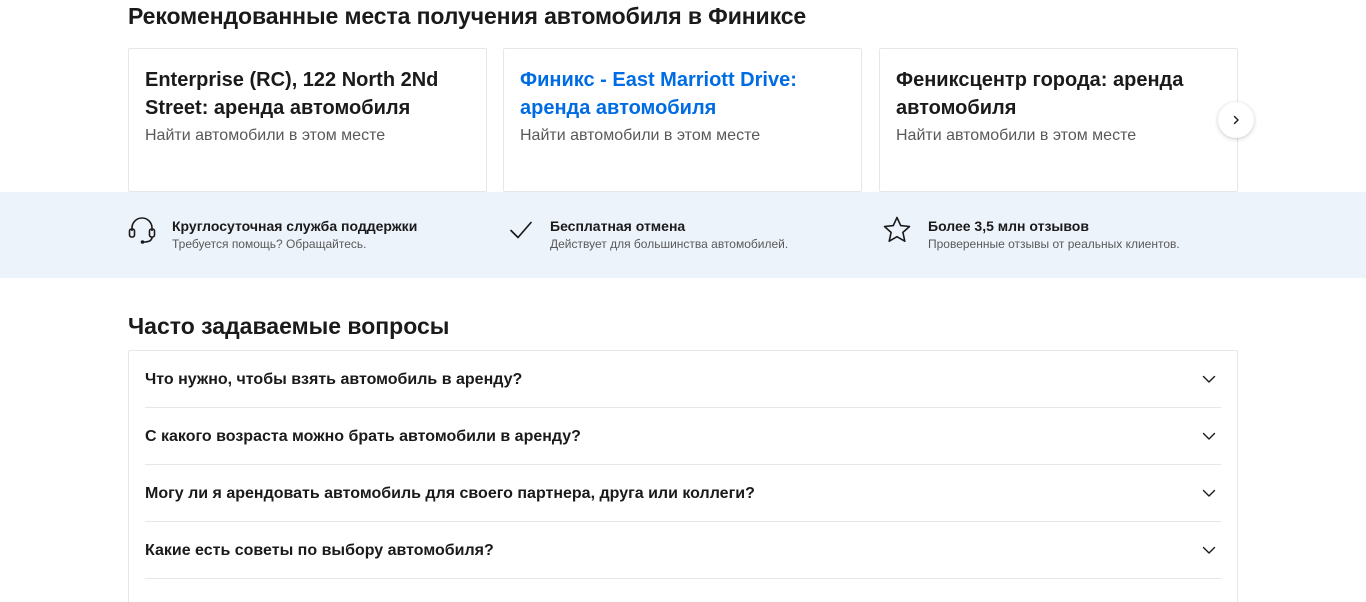 The height and width of the screenshot is (602, 1366). I want to click on benefit-title: Более 3,5 млн отзывов, so click(1008, 226).